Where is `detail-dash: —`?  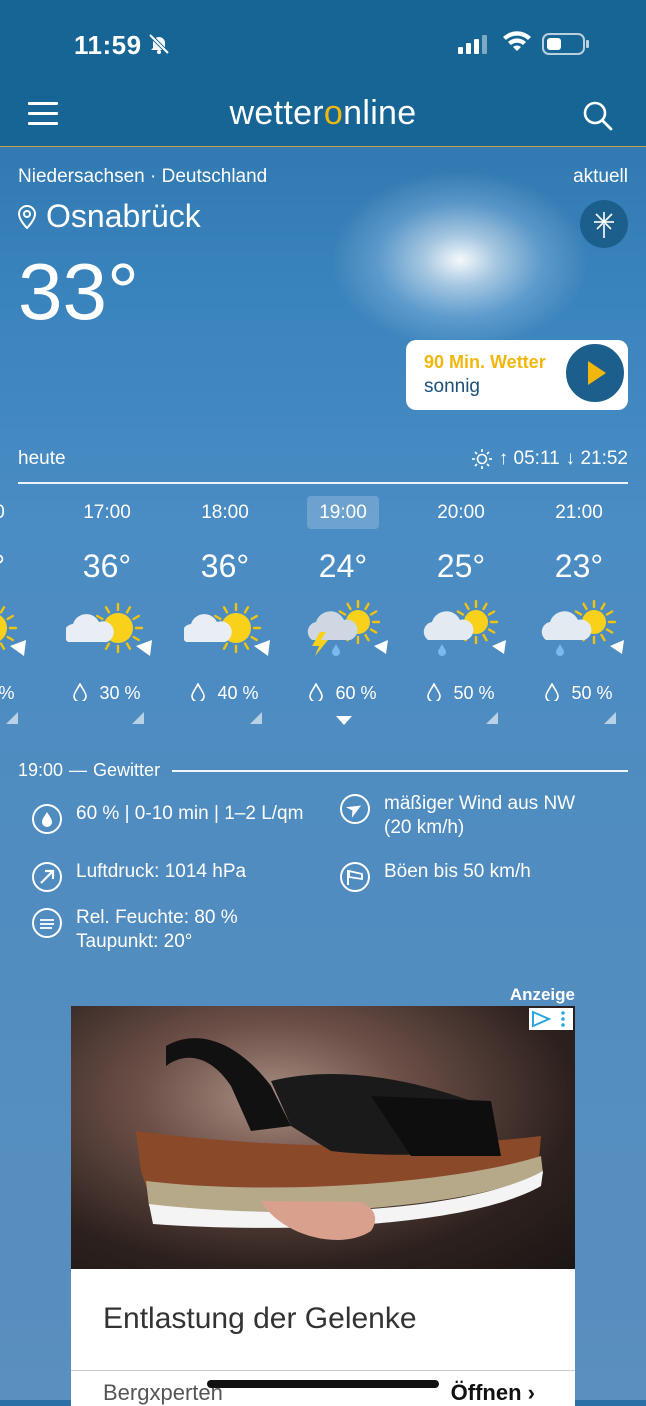
detail-dash: — is located at coordinates (78, 770).